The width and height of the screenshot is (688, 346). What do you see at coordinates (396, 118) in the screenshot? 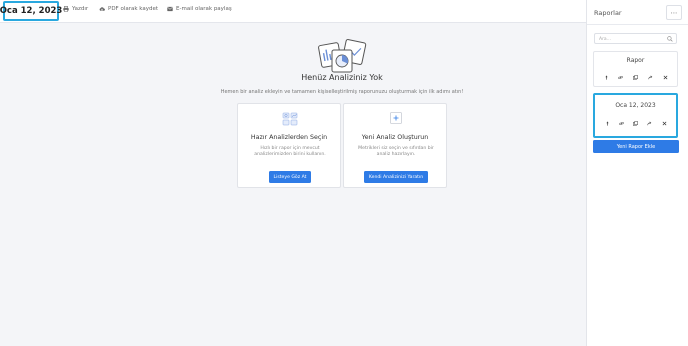
I see `plus-icon` at bounding box center [396, 118].